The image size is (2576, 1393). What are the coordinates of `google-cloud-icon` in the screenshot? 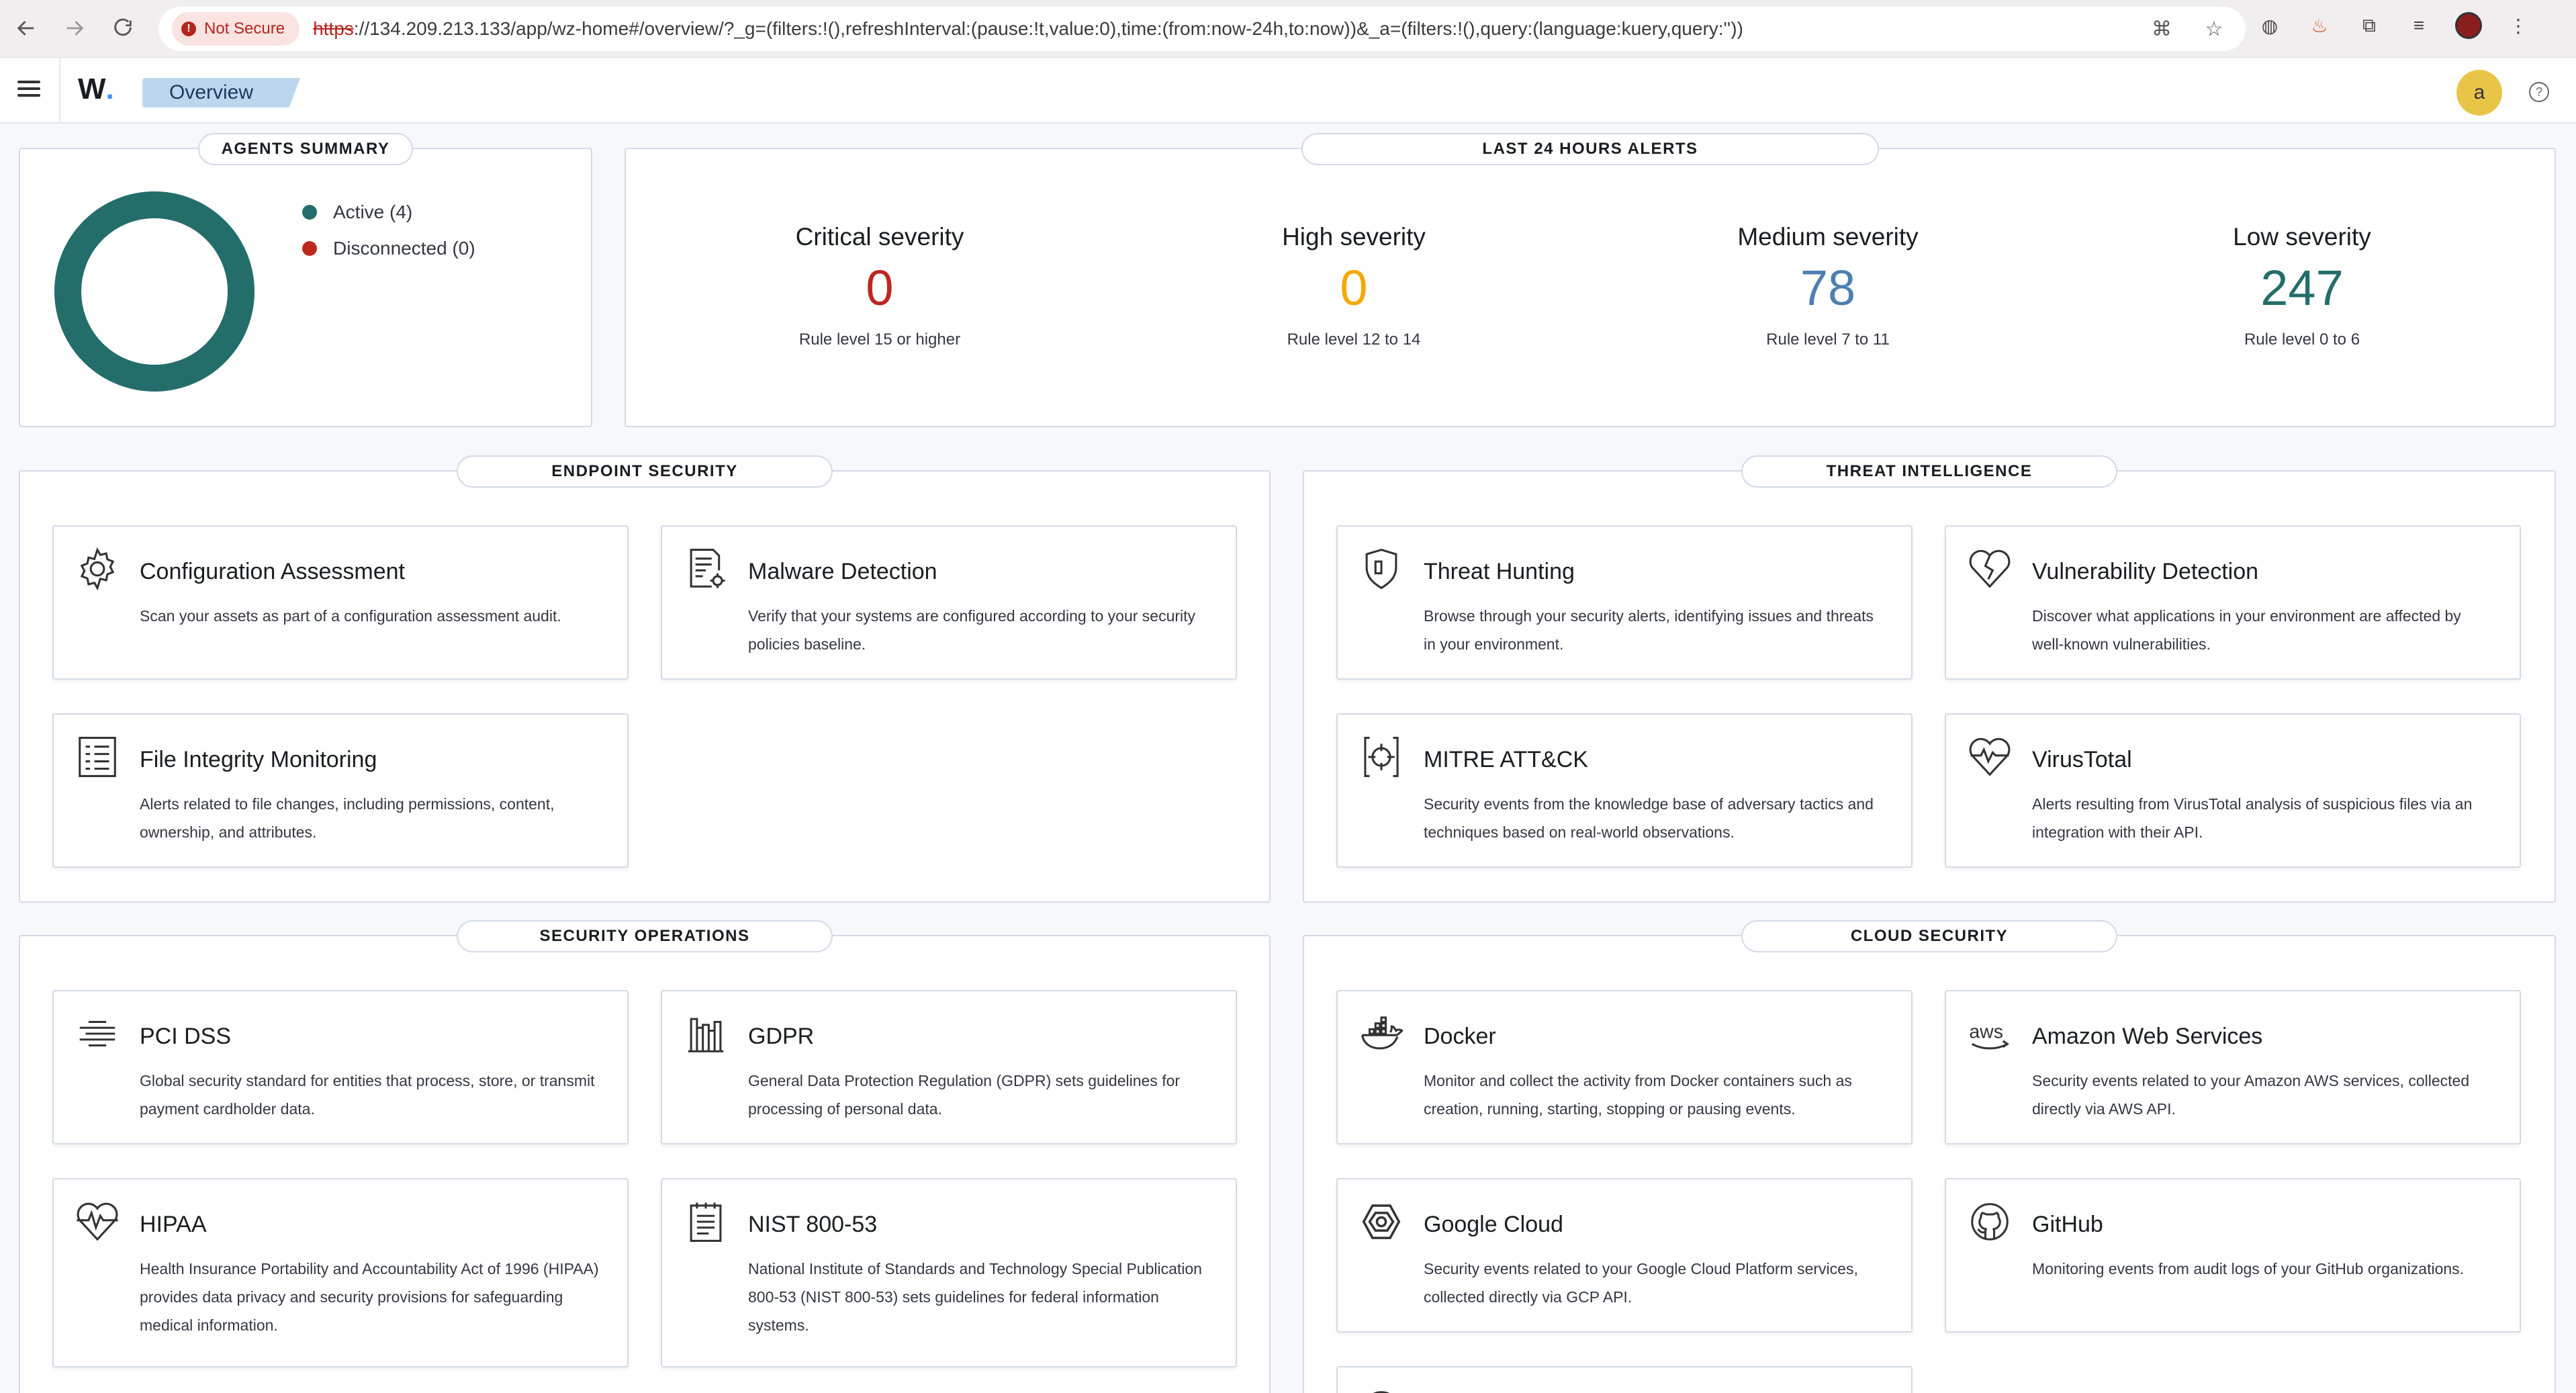 It's located at (1381, 1221).